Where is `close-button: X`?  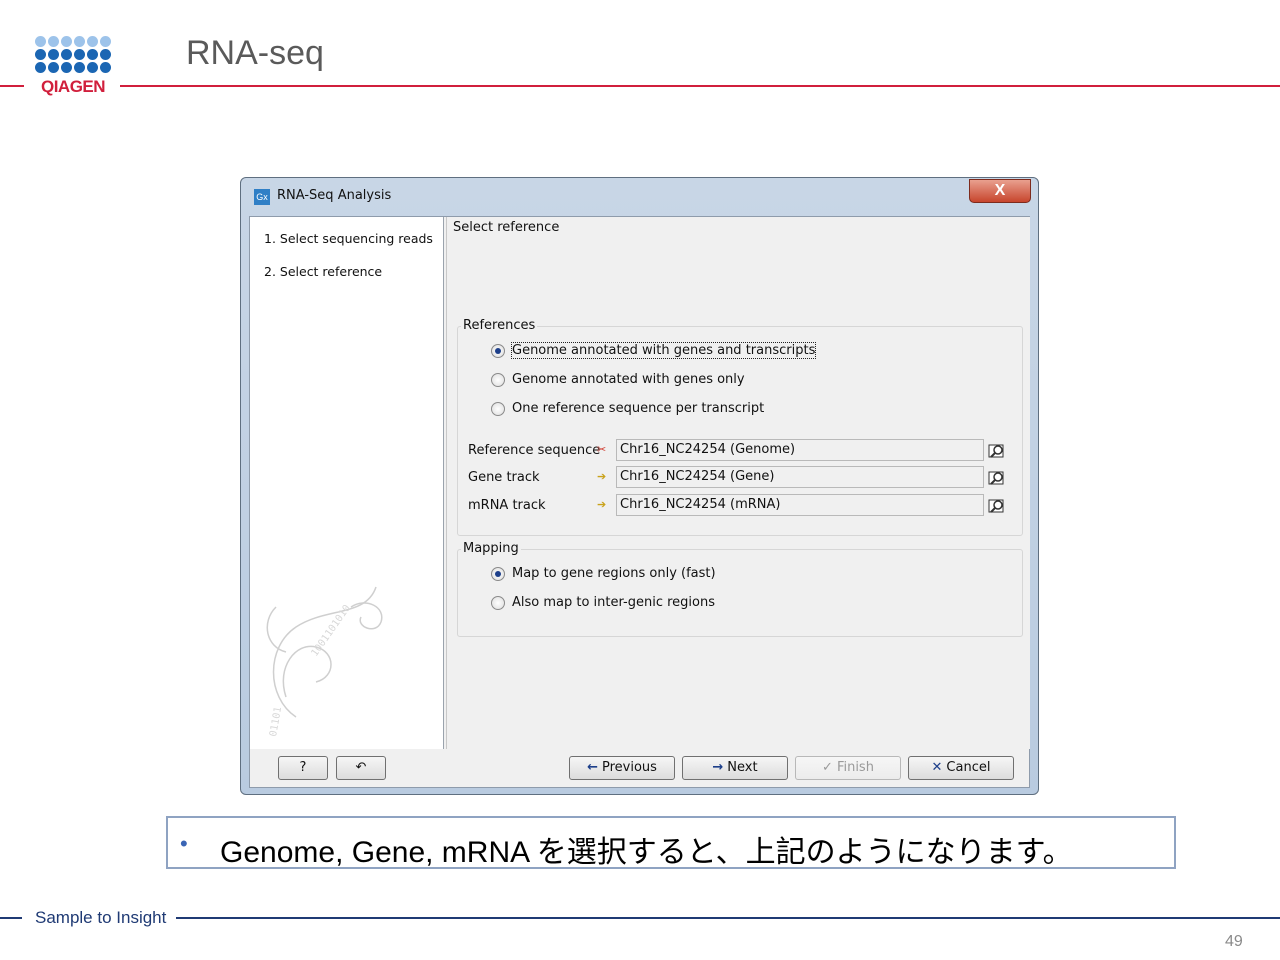 close-button: X is located at coordinates (1000, 191).